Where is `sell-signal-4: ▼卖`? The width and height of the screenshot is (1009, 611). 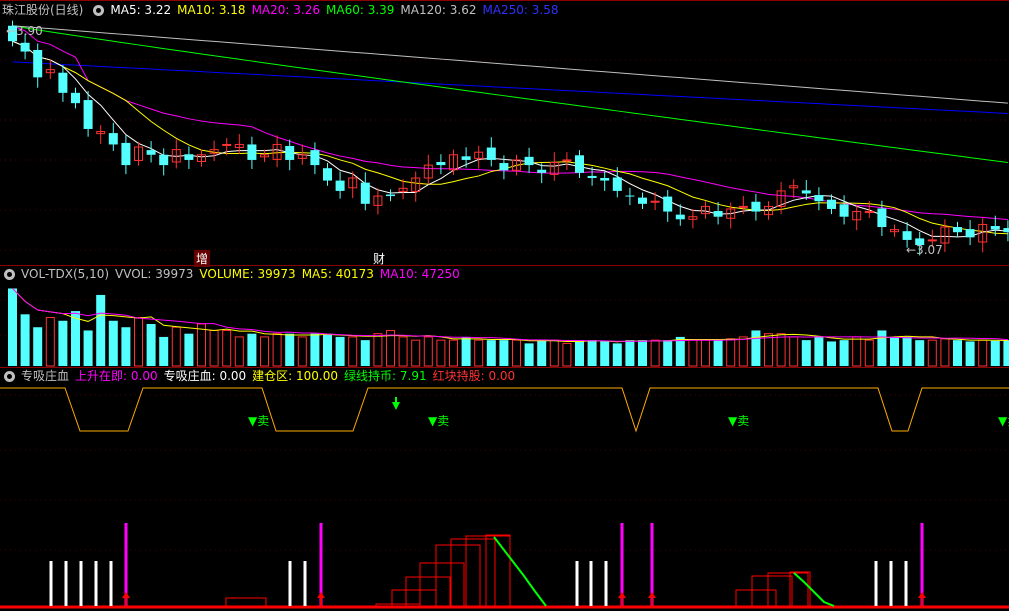 sell-signal-4: ▼卖 is located at coordinates (1003, 421).